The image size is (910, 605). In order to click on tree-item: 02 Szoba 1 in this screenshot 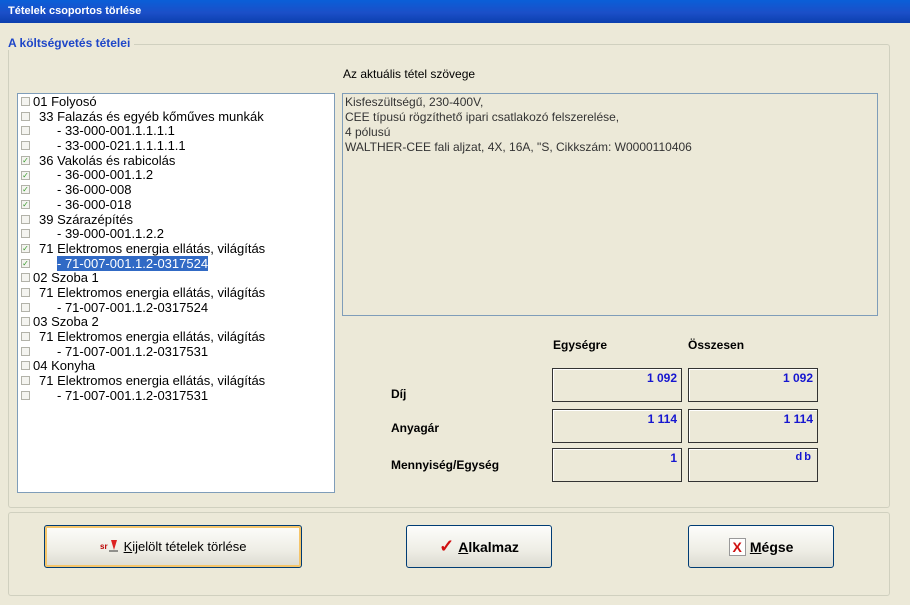, I will do `click(176, 277)`.